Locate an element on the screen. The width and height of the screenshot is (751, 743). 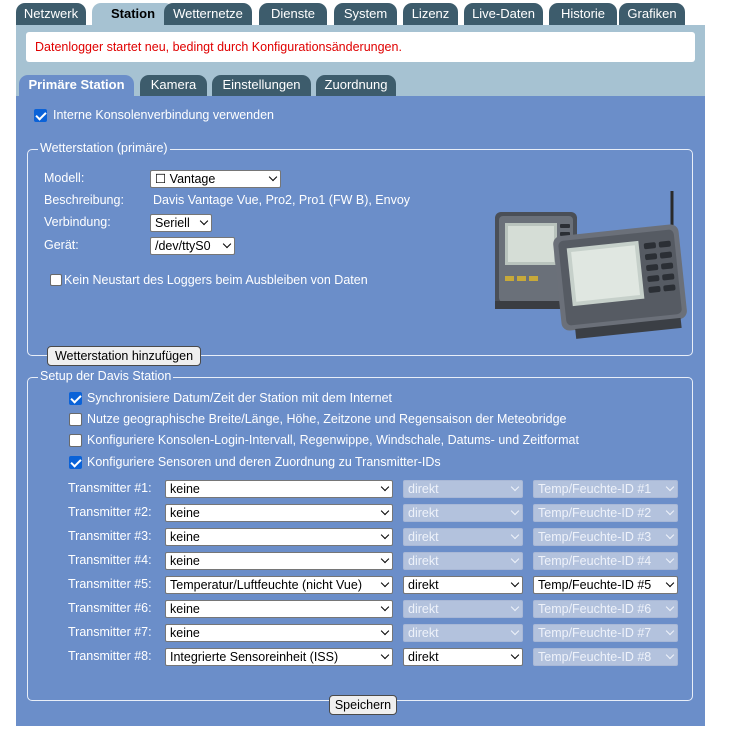
internal-console-checkbox is located at coordinates (40, 115).